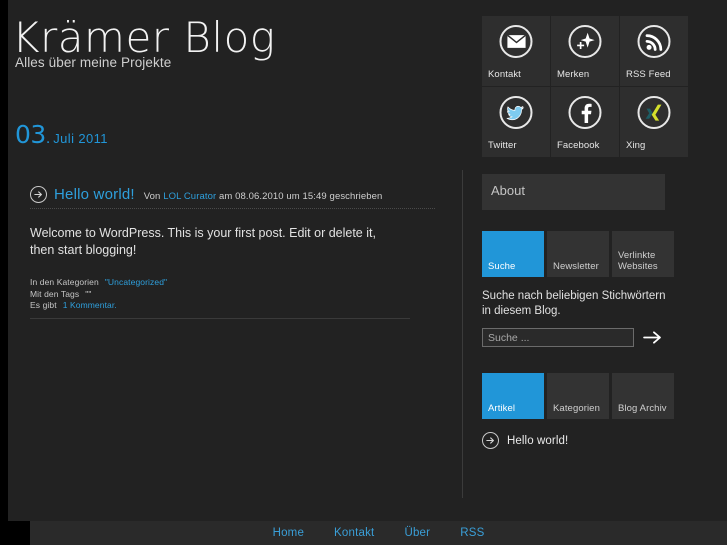 The image size is (727, 545). What do you see at coordinates (576, 408) in the screenshot?
I see `tab-label: Kategorien` at bounding box center [576, 408].